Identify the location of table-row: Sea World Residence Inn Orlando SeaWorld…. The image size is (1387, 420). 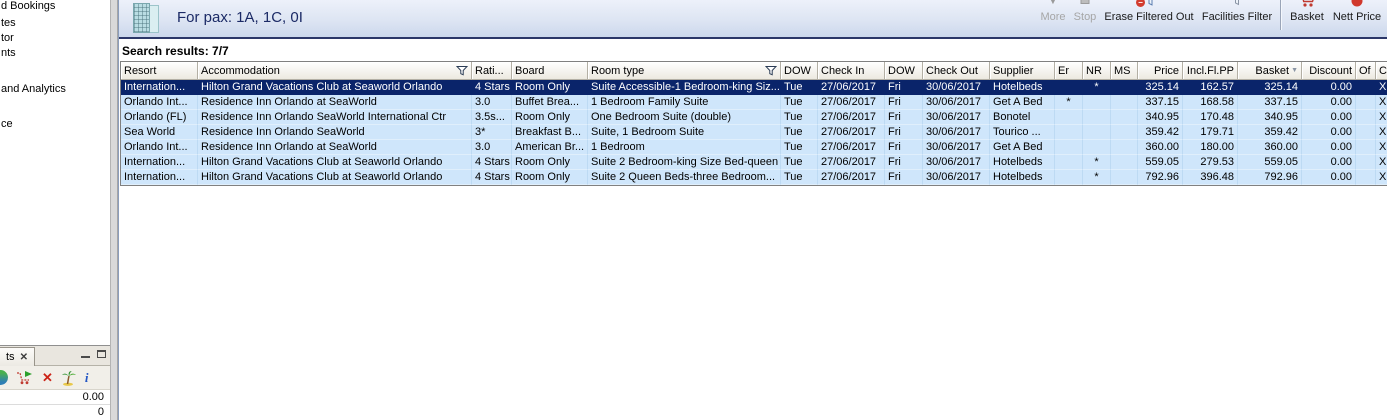
(754, 132).